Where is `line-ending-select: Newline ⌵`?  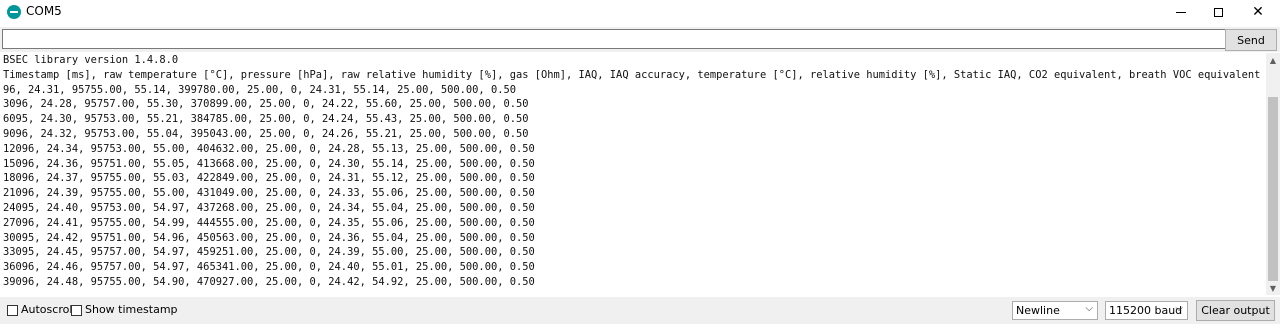
line-ending-select: Newline ⌵ is located at coordinates (1055, 310).